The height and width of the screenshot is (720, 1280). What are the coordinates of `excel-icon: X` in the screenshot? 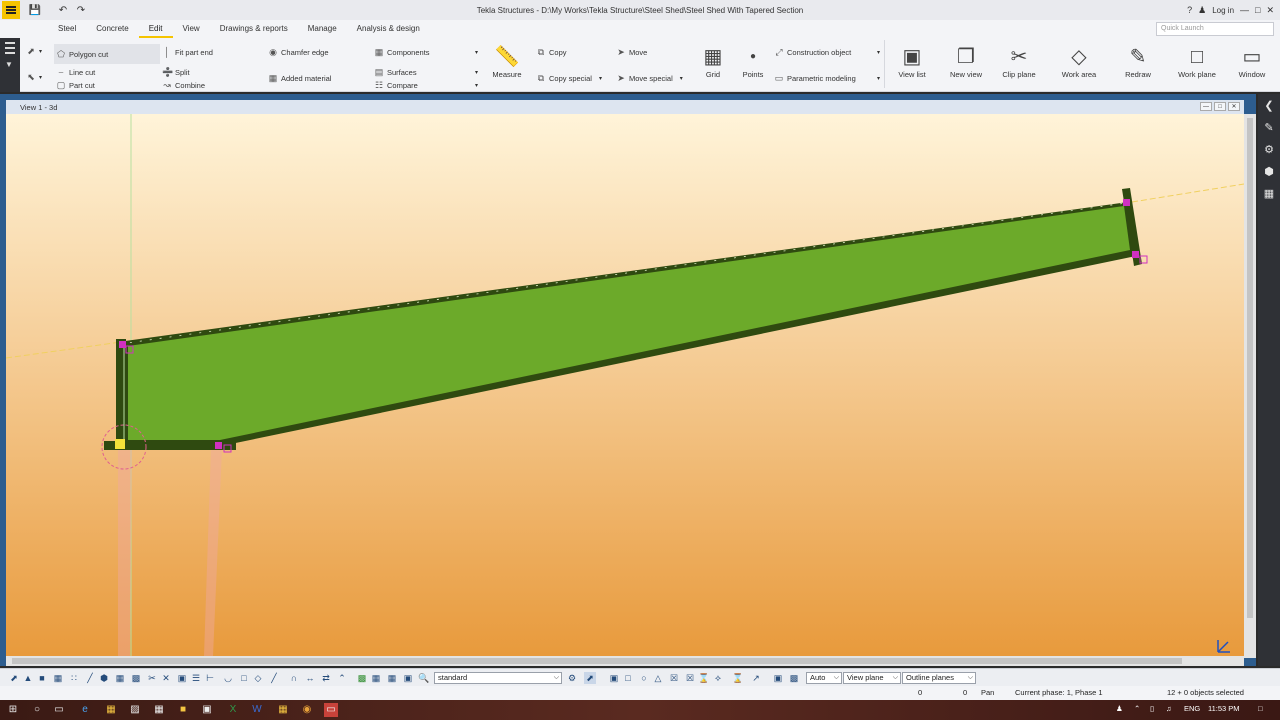 It's located at (233, 710).